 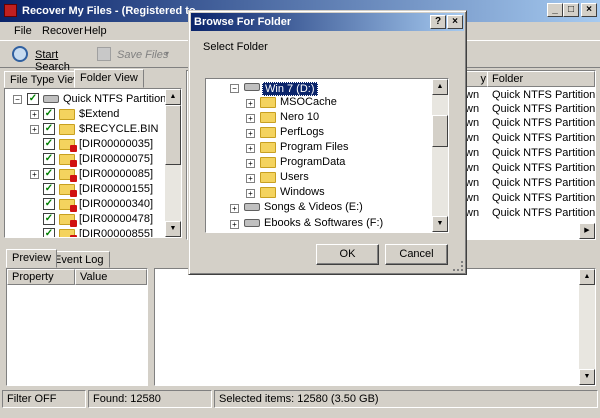 I want to click on scroll-right-icon: ▶, so click(x=587, y=231).